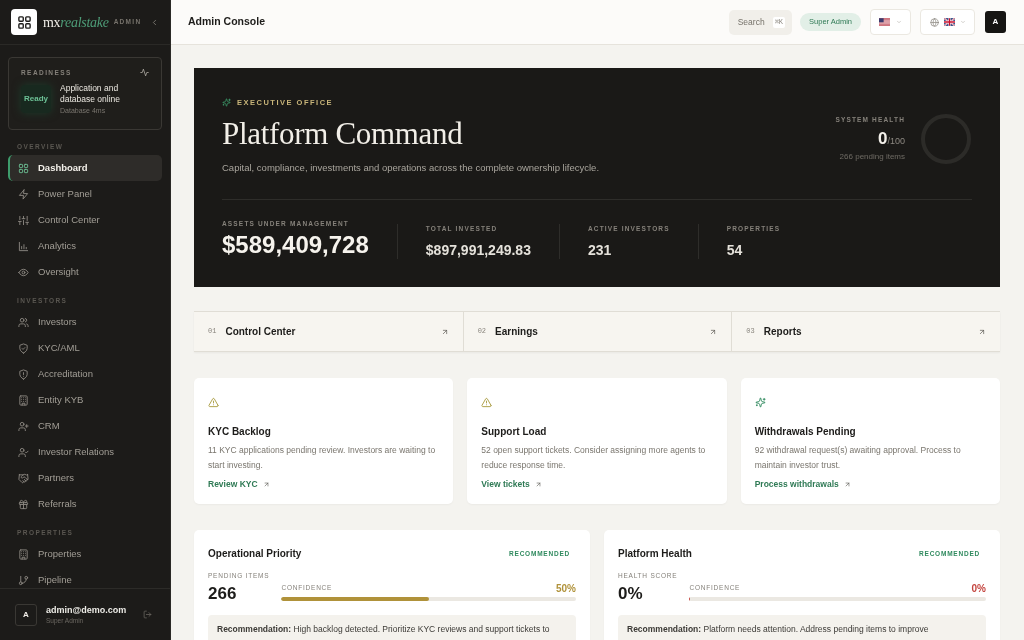 The image size is (1024, 640). I want to click on user-check-icon, so click(23, 452).